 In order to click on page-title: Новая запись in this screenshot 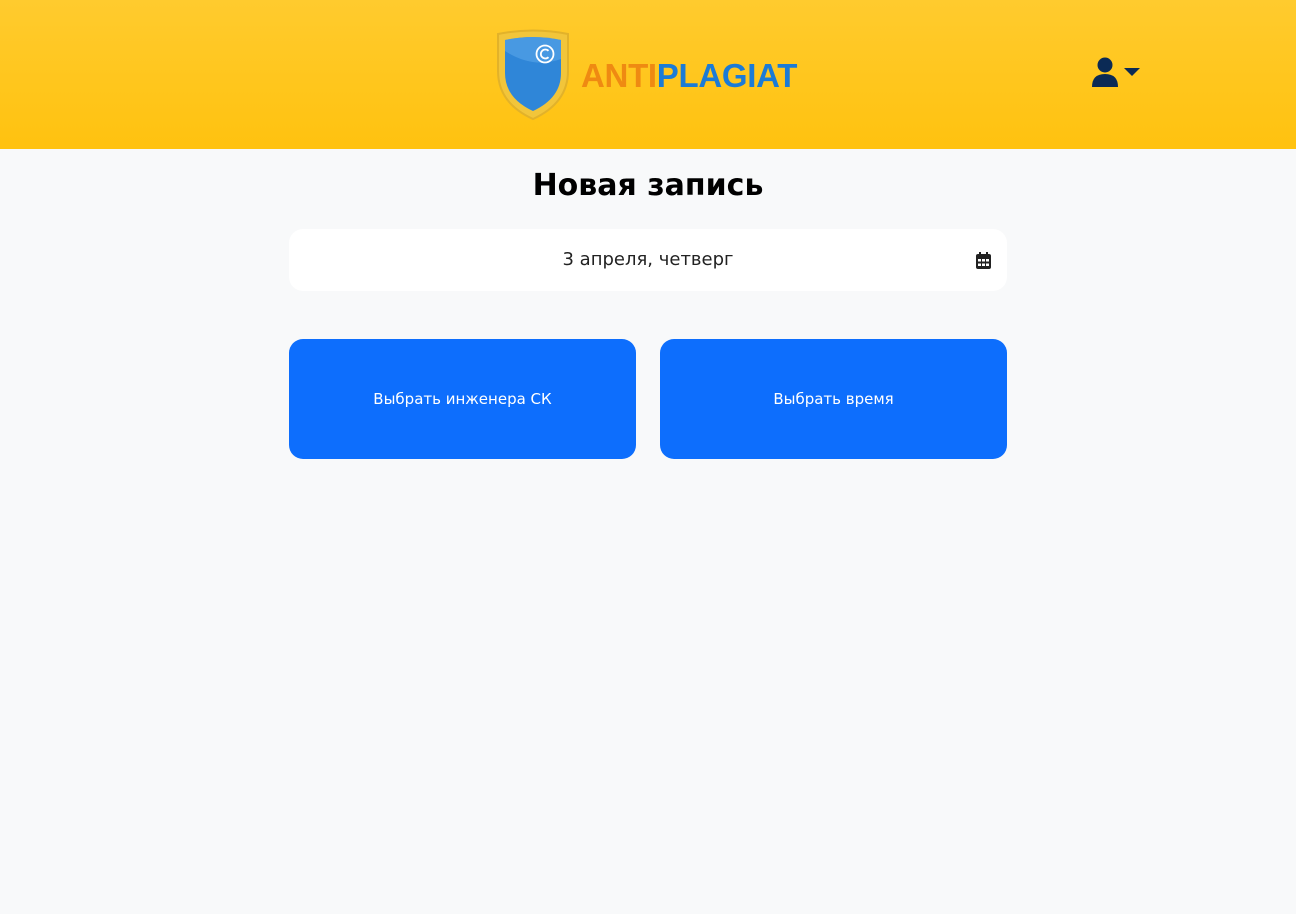, I will do `click(648, 185)`.